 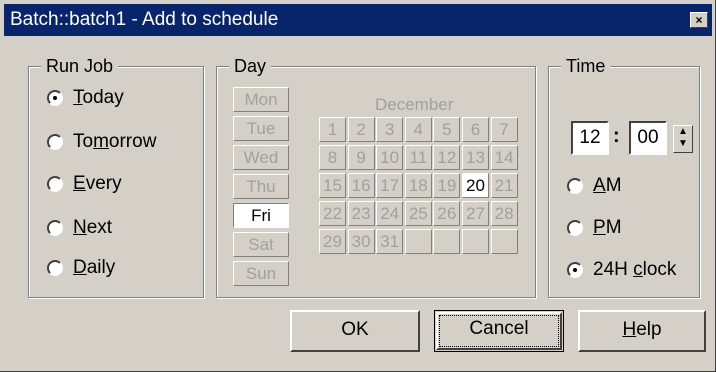 What do you see at coordinates (648, 138) in the screenshot?
I see `minute-field: 00` at bounding box center [648, 138].